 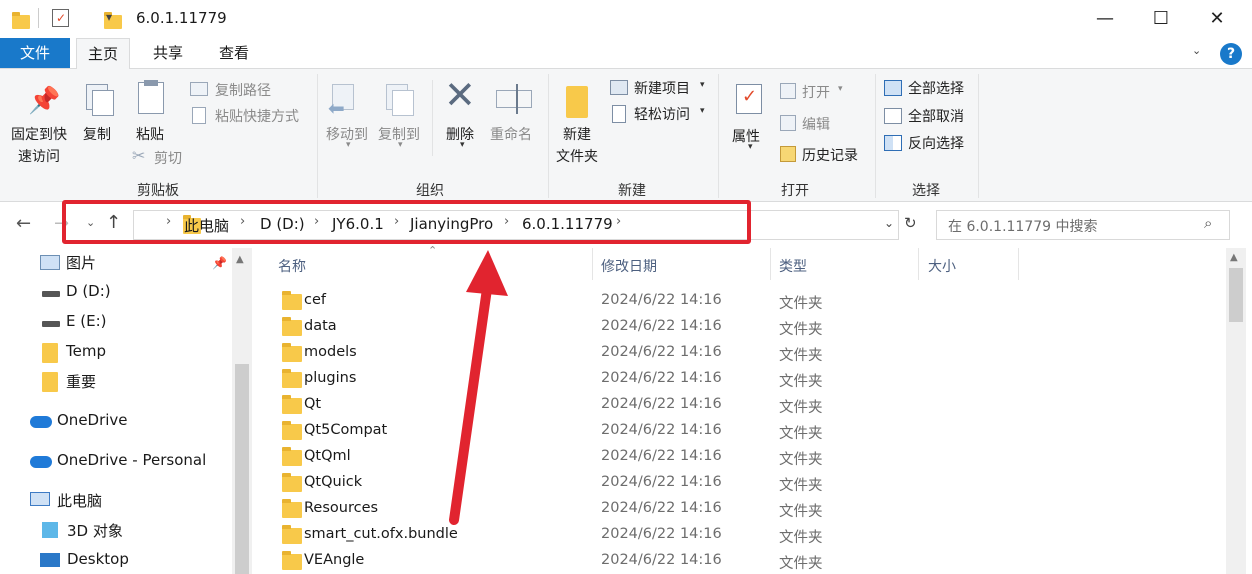 What do you see at coordinates (936, 89) in the screenshot?
I see `select-all-label: 全部选择` at bounding box center [936, 89].